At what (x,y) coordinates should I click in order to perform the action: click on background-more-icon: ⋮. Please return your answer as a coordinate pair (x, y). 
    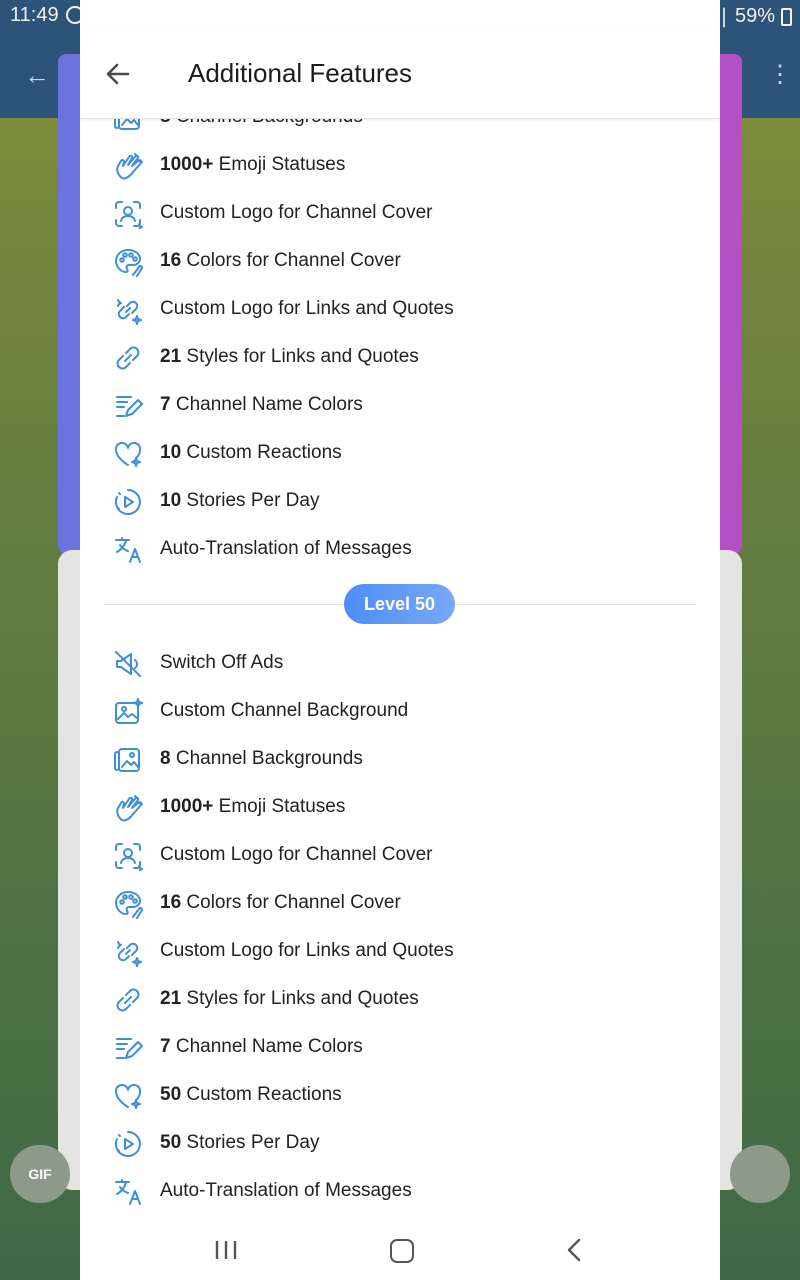
    Looking at the image, I should click on (780, 75).